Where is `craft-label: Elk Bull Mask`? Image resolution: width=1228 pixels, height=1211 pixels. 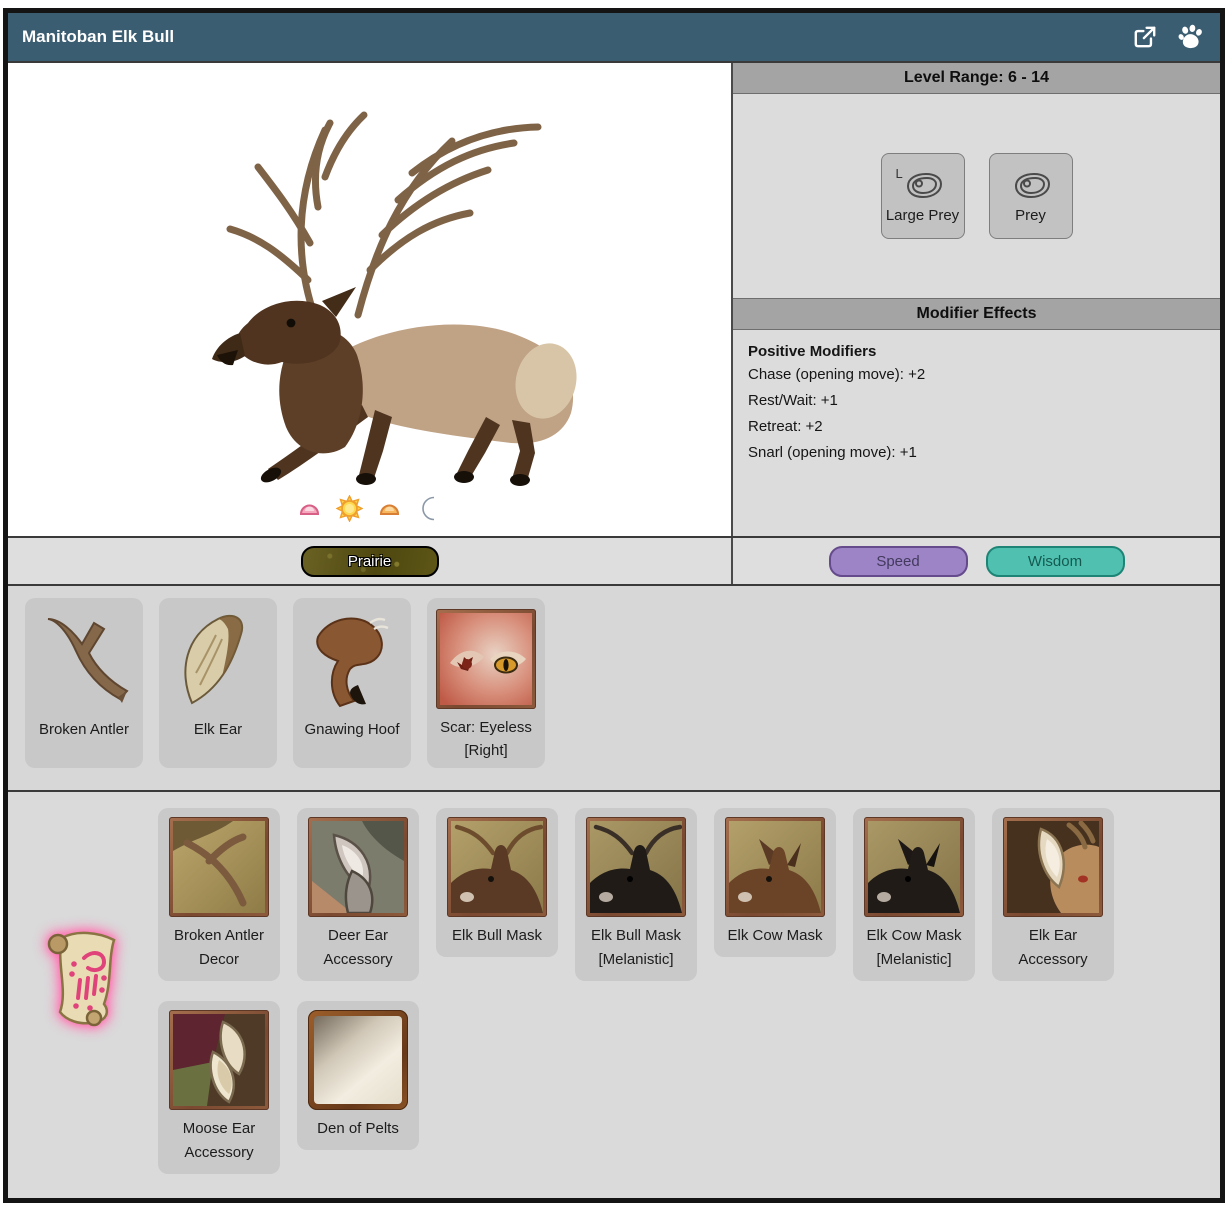 craft-label: Elk Bull Mask is located at coordinates (497, 935).